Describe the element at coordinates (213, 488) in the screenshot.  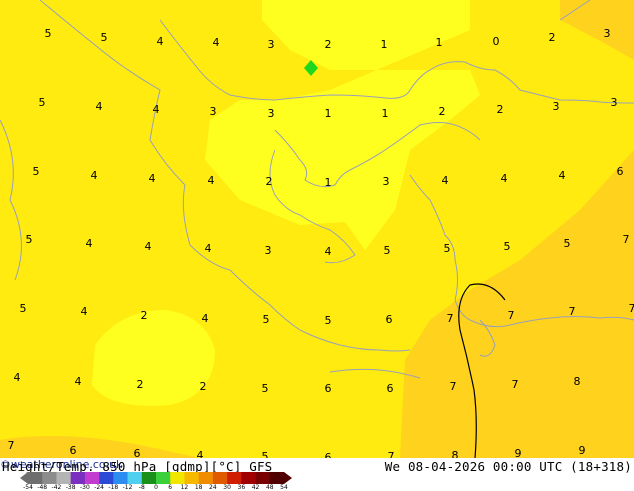
I see `scale-tick-label: 24` at that location.